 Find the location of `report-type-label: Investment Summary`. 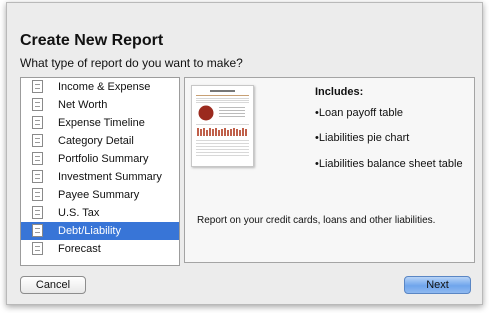

report-type-label: Investment Summary is located at coordinates (110, 177).